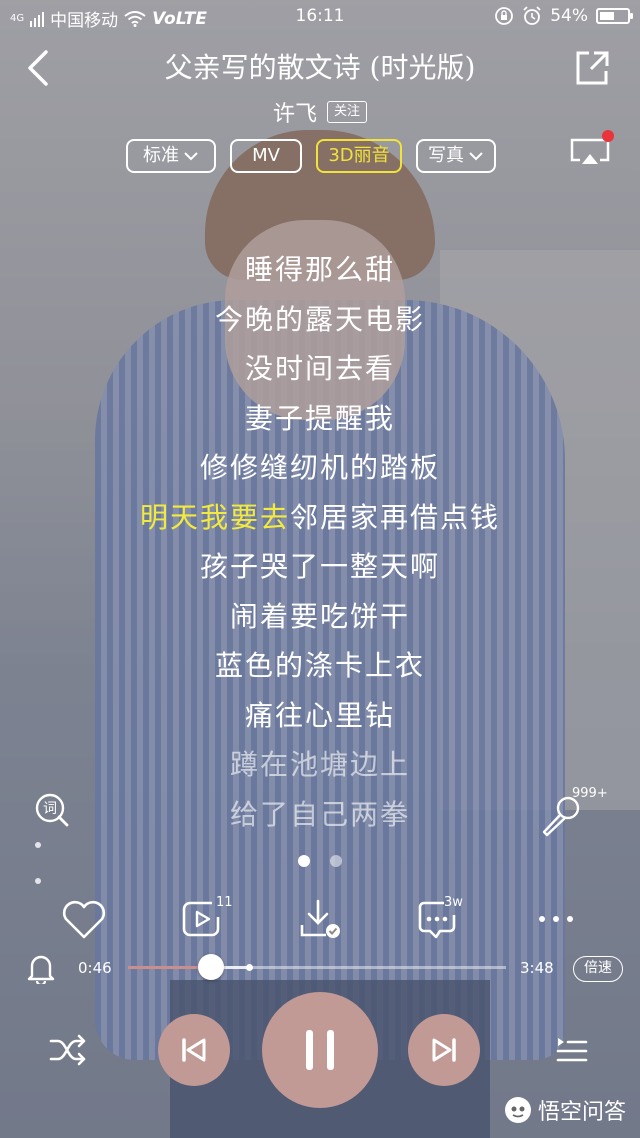  What do you see at coordinates (556, 919) in the screenshot?
I see `more-icon` at bounding box center [556, 919].